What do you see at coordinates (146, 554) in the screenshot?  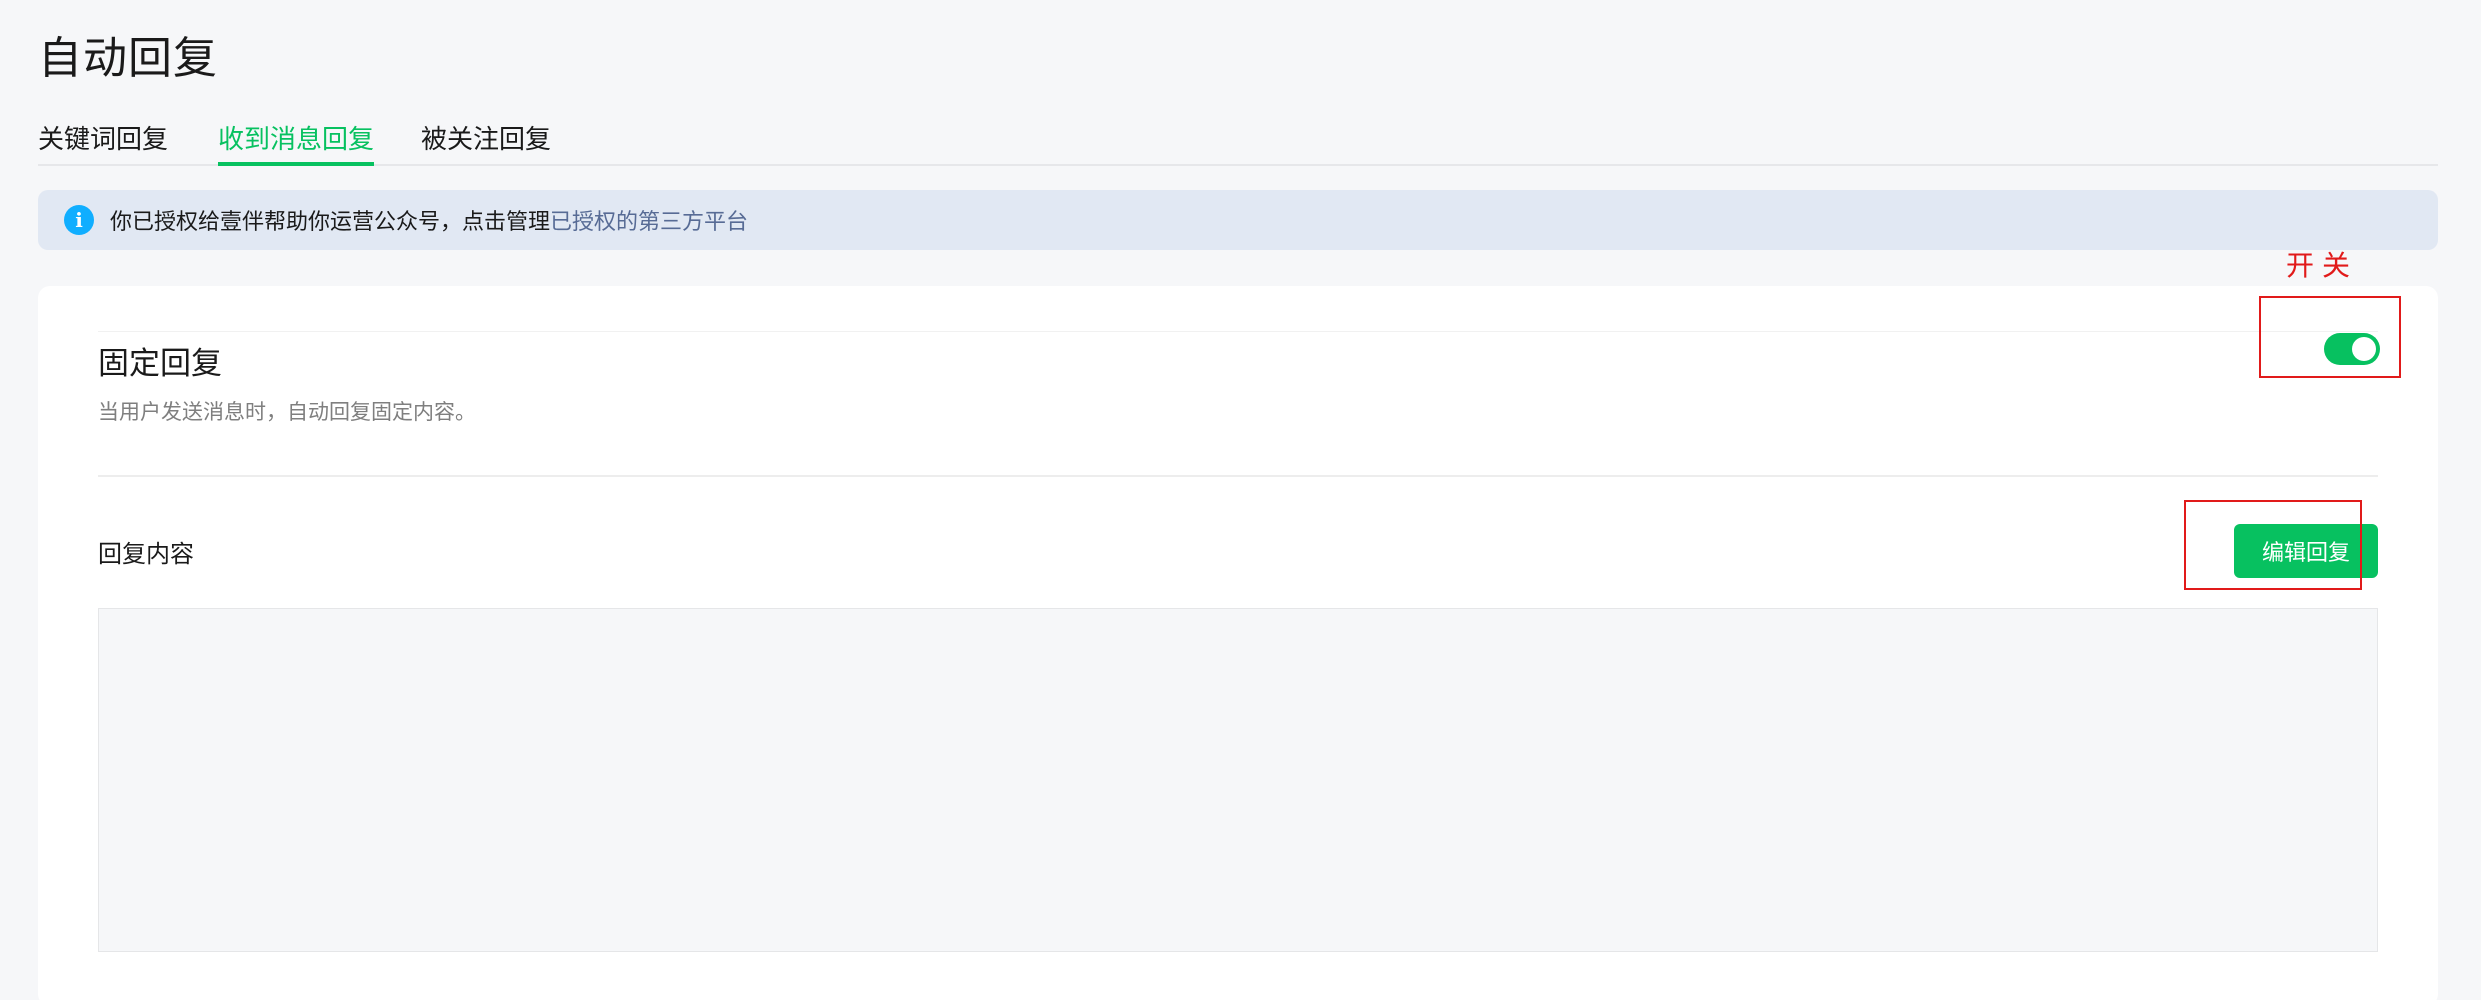 I see `reply-content-label: 回复内容` at bounding box center [146, 554].